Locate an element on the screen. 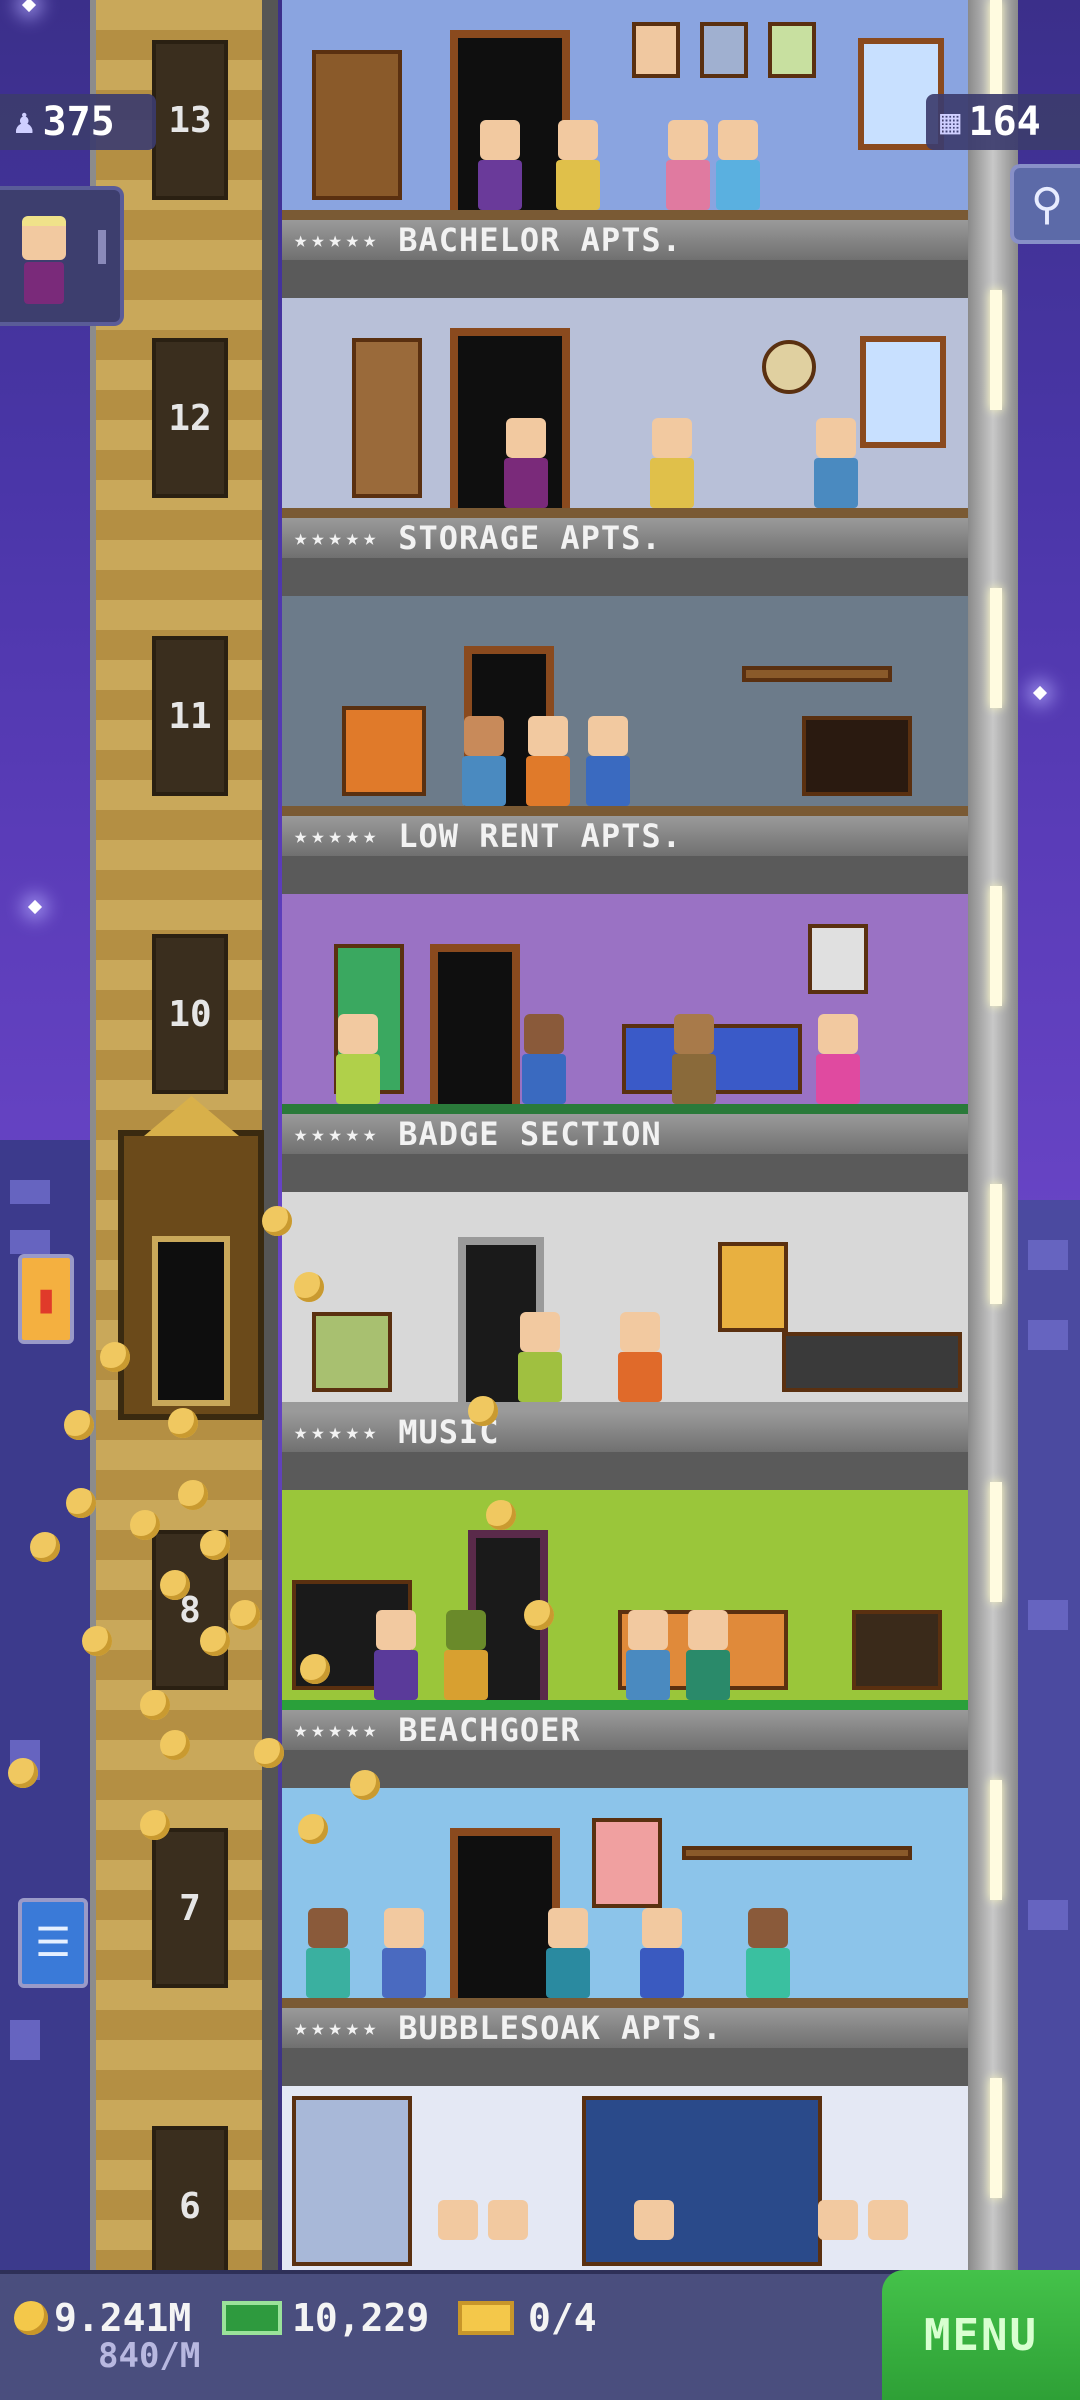 The width and height of the screenshot is (1080, 2400). floor-11-low-rent-apts: ★★★★★ LOW RENT APTS. is located at coordinates (625, 745).